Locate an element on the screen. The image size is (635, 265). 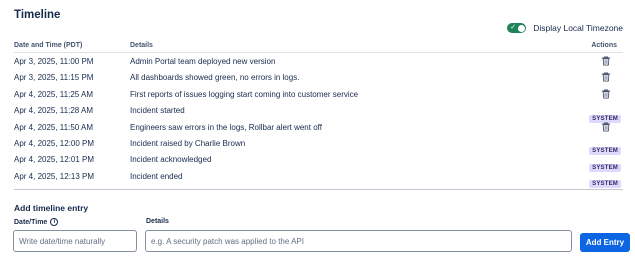
row-details: Incident started is located at coordinates (157, 111).